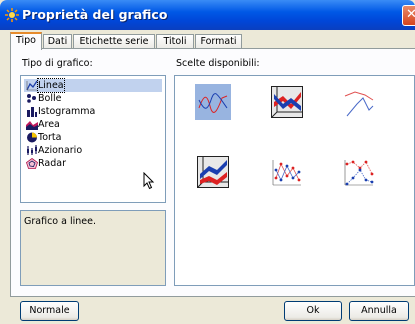  Describe the element at coordinates (32, 112) in the screenshot. I see `bar-chart-icon` at that location.